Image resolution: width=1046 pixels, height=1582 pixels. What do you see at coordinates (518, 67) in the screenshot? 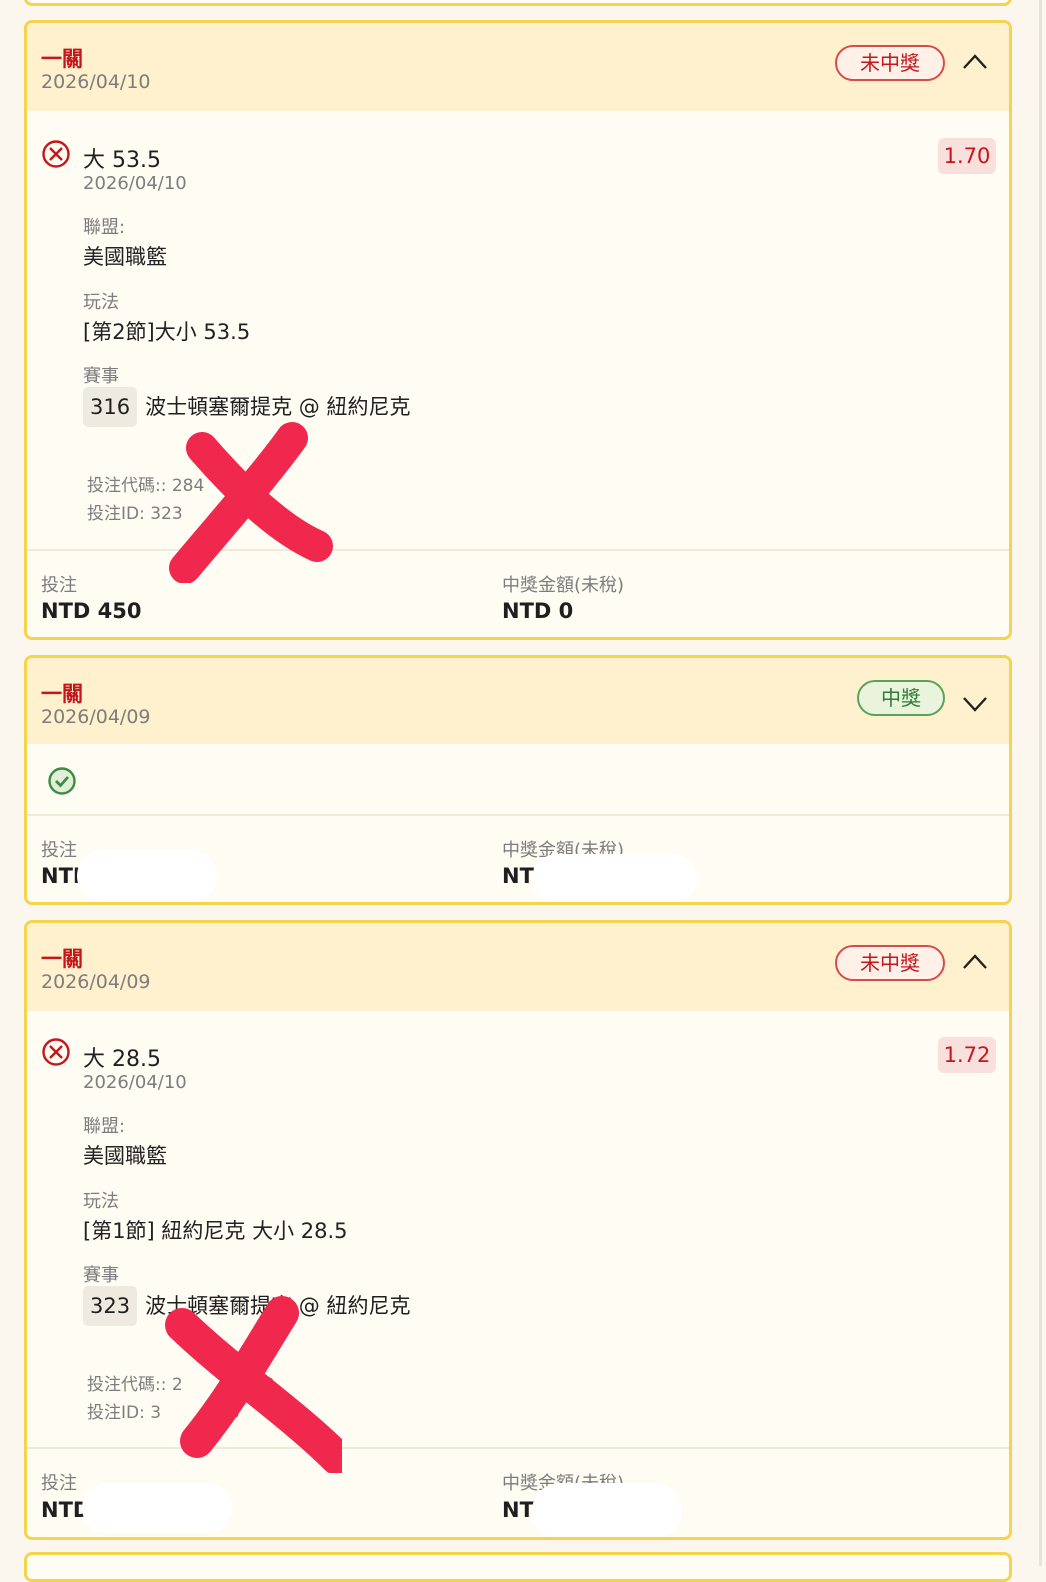
I see `bet-card-header: 一關 2026/04/10 未中獎` at bounding box center [518, 67].